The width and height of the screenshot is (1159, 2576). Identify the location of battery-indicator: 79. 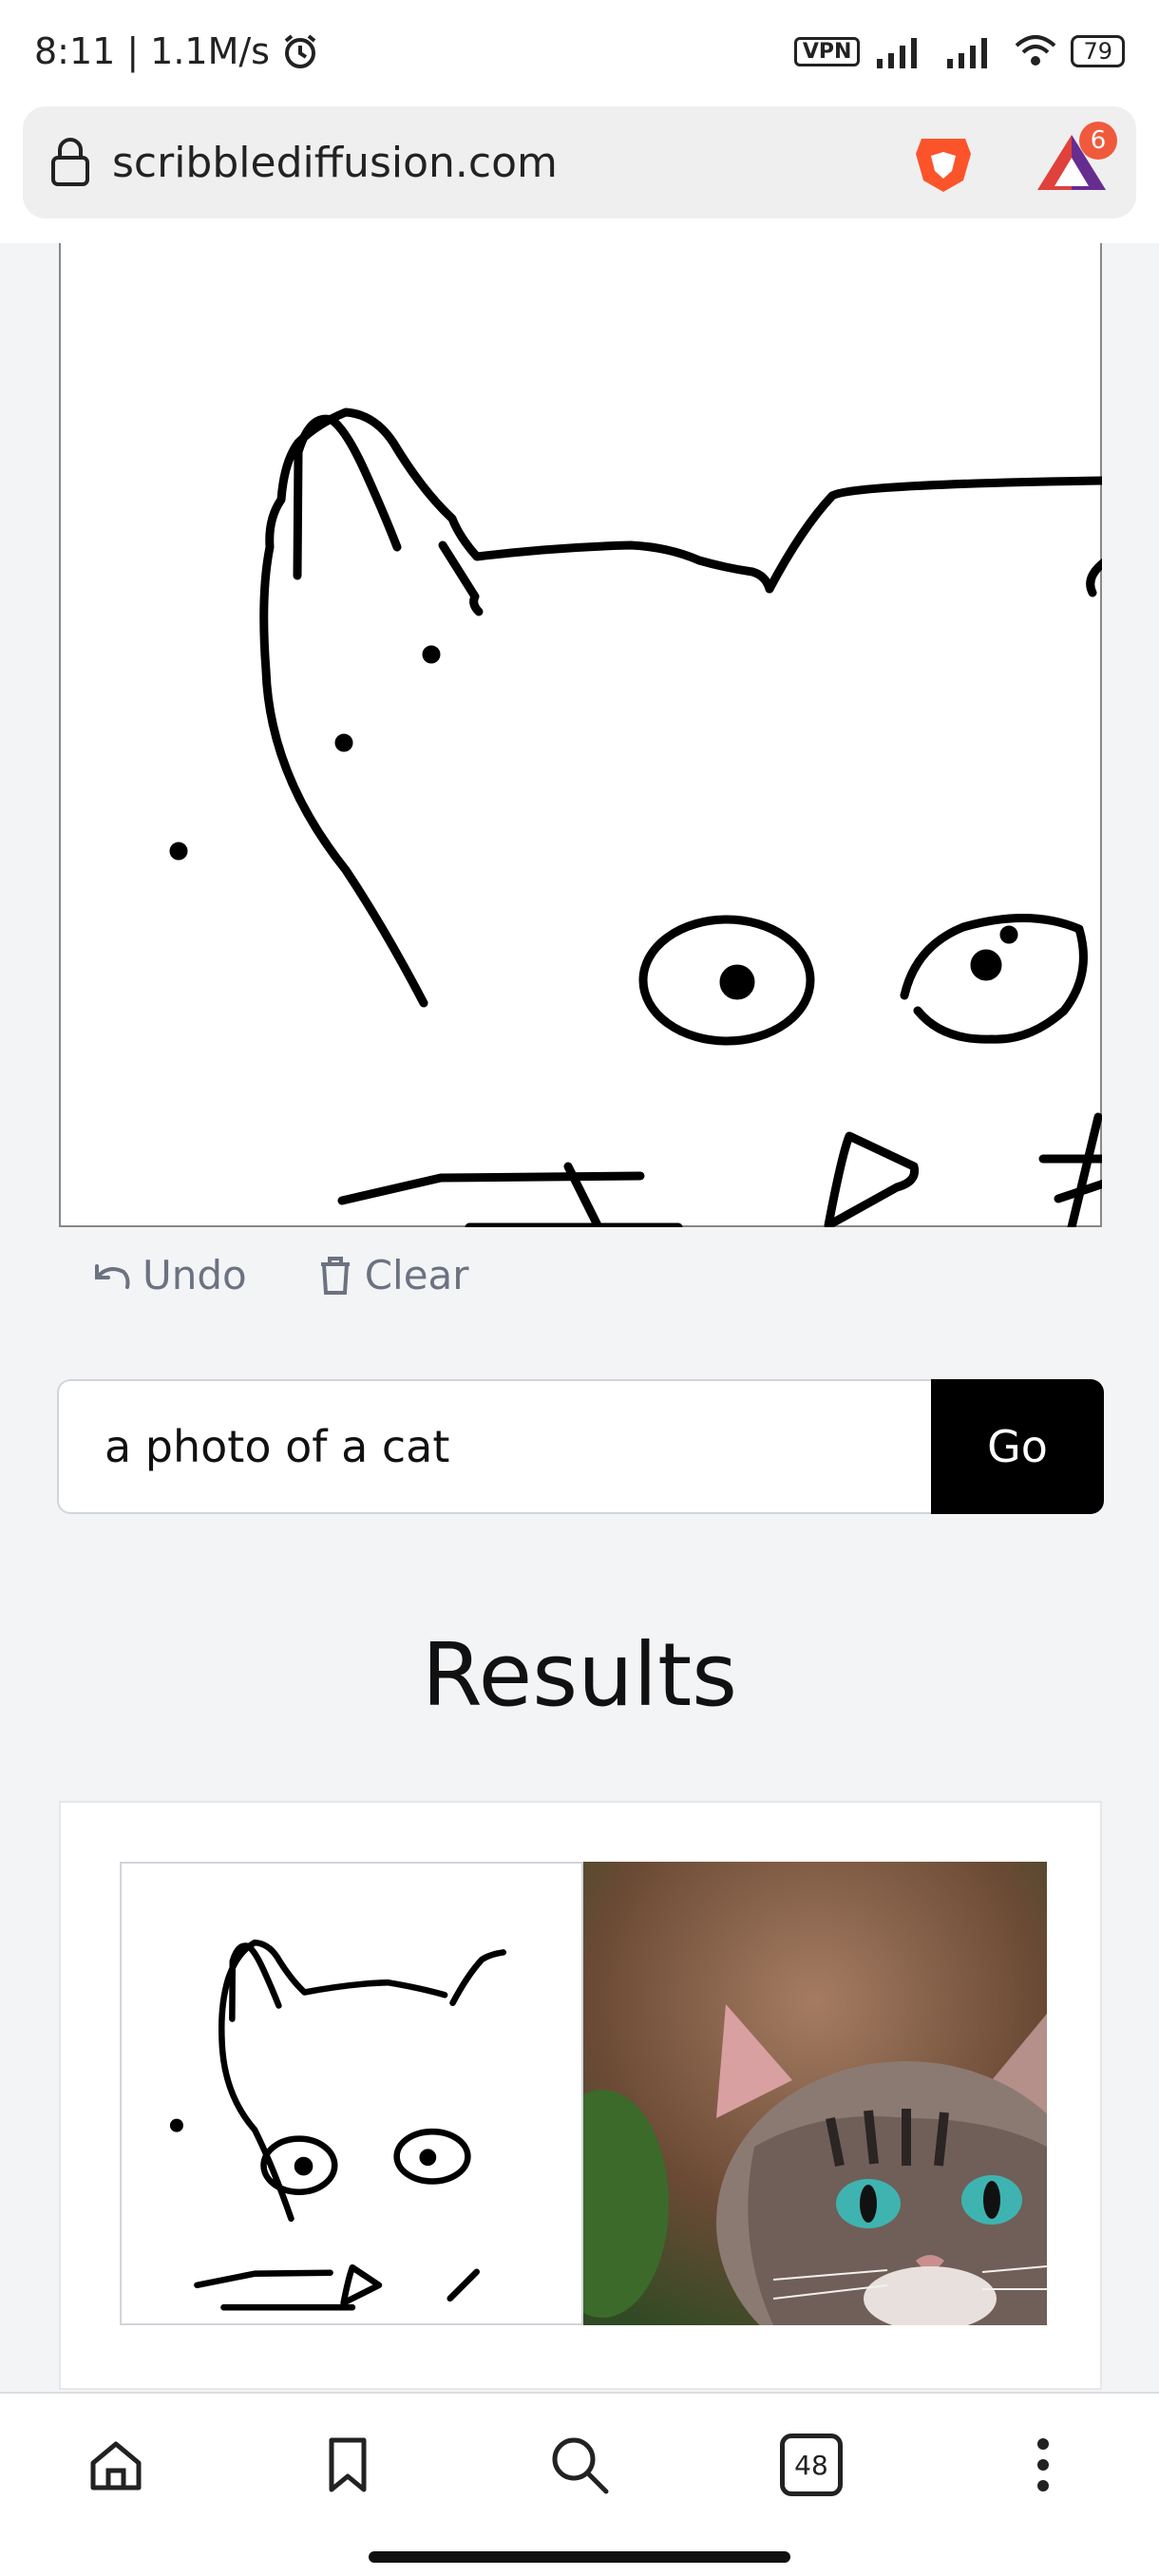
(1098, 51).